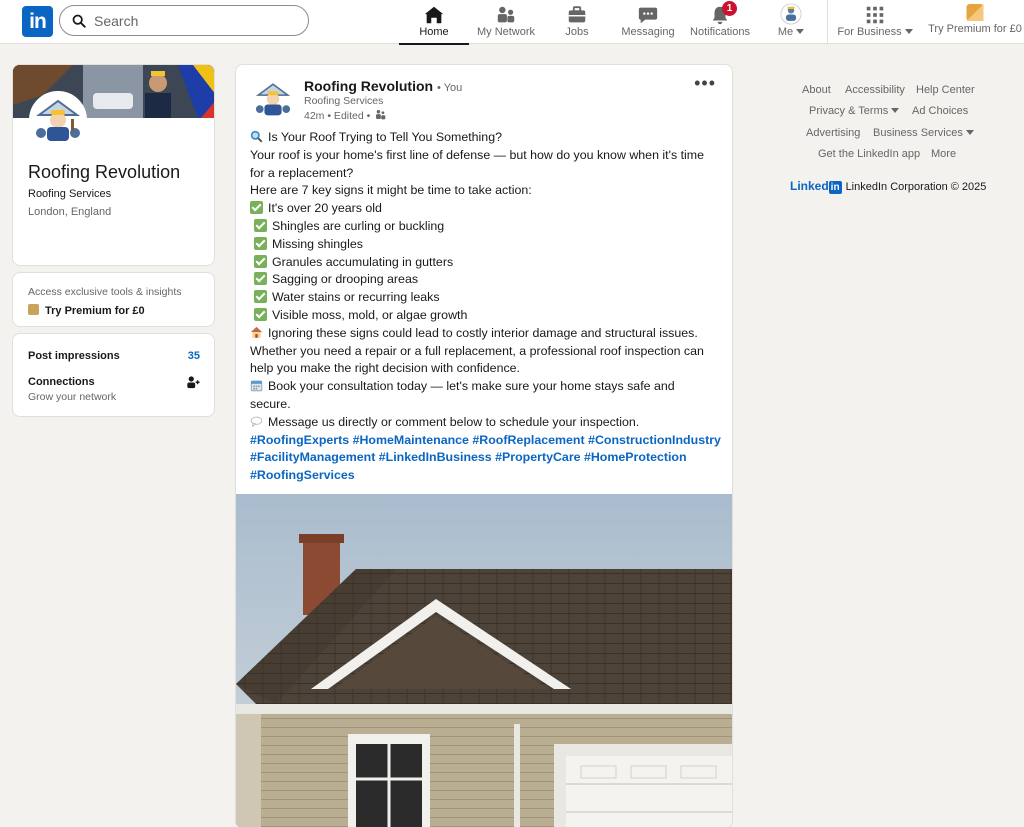  I want to click on post-author-name: Roofing Revolution • You, so click(383, 86).